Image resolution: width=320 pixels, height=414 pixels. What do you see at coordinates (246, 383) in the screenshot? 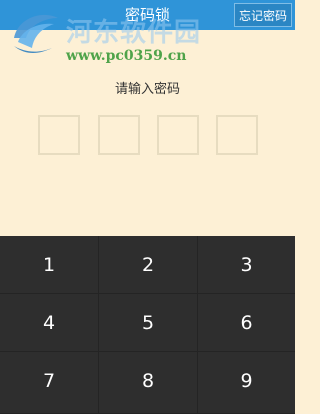
I see `key-9: 9` at bounding box center [246, 383].